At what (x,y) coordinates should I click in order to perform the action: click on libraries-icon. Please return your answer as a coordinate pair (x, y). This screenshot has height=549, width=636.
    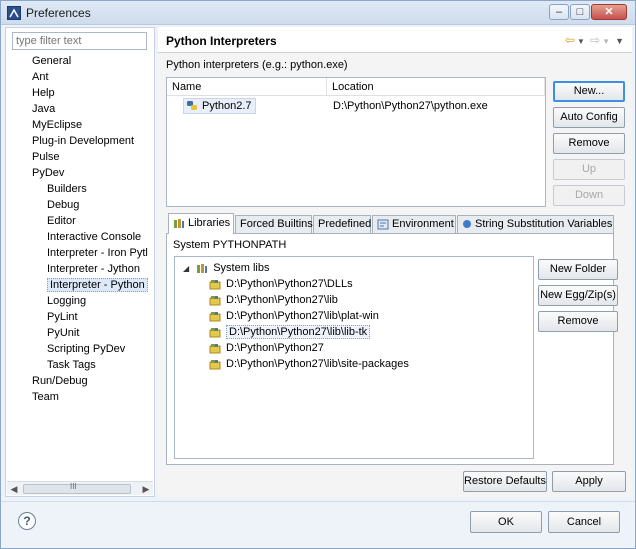
    Looking at the image, I should click on (179, 223).